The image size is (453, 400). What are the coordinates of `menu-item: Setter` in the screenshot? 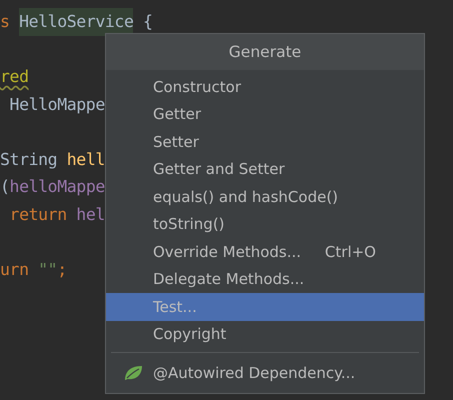 It's located at (265, 142).